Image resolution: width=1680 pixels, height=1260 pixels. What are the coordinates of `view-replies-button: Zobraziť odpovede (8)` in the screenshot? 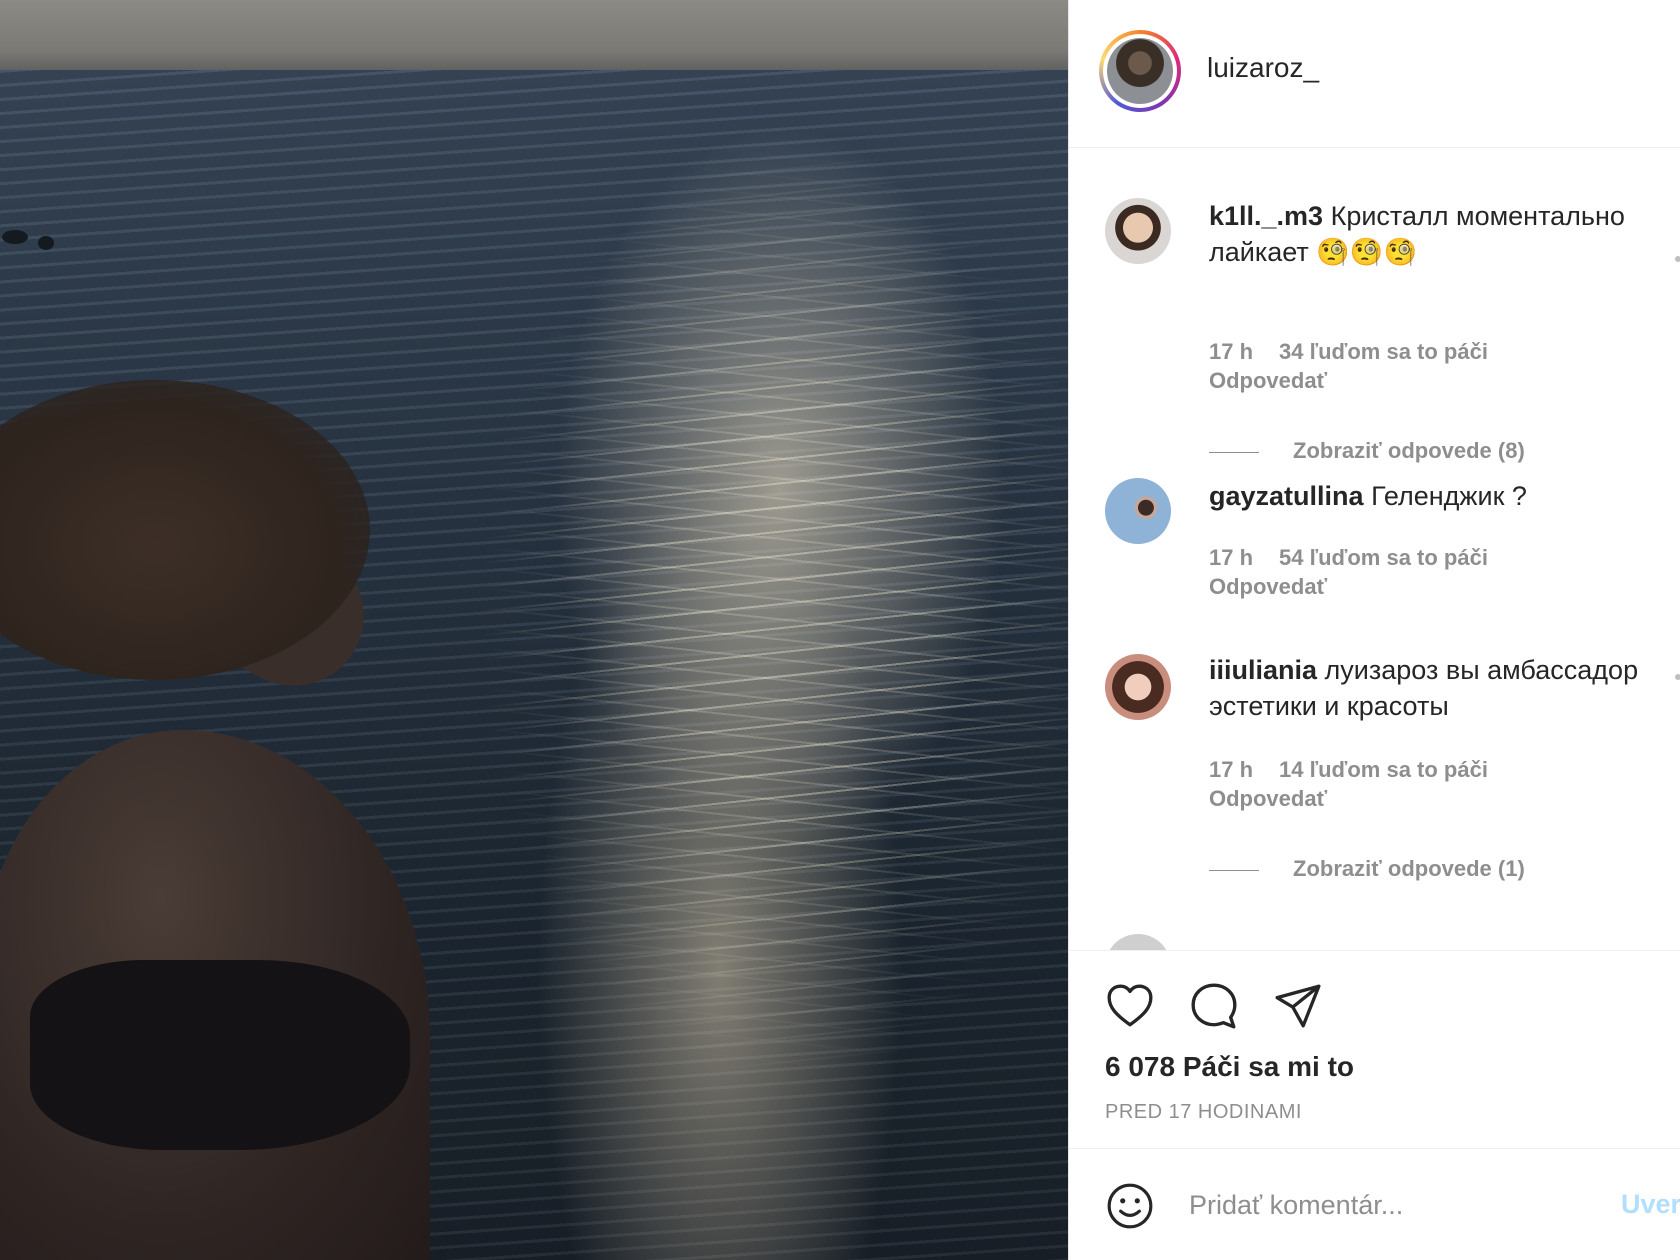 It's located at (1367, 451).